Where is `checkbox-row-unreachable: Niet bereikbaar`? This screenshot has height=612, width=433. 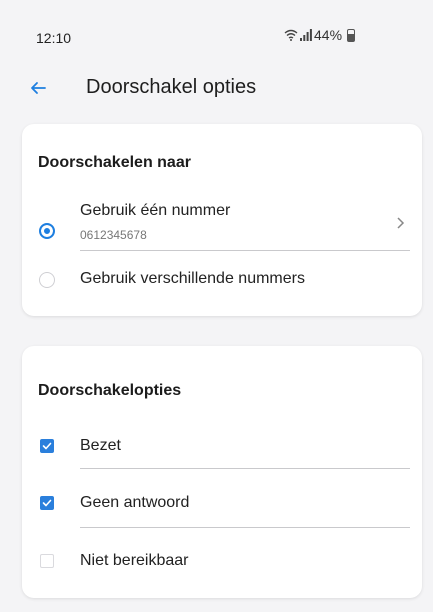
checkbox-row-unreachable: Niet bereikbaar is located at coordinates (222, 559).